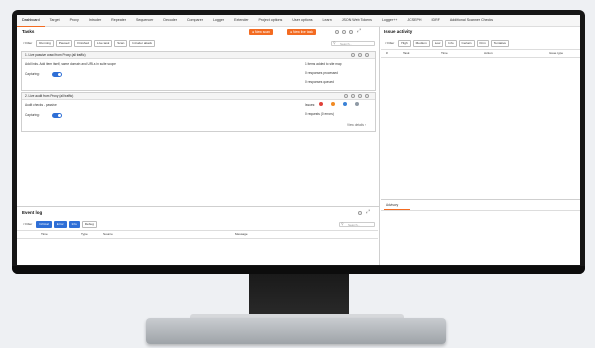  Describe the element at coordinates (421, 43) in the screenshot. I see `filter-medium: Medium` at that location.